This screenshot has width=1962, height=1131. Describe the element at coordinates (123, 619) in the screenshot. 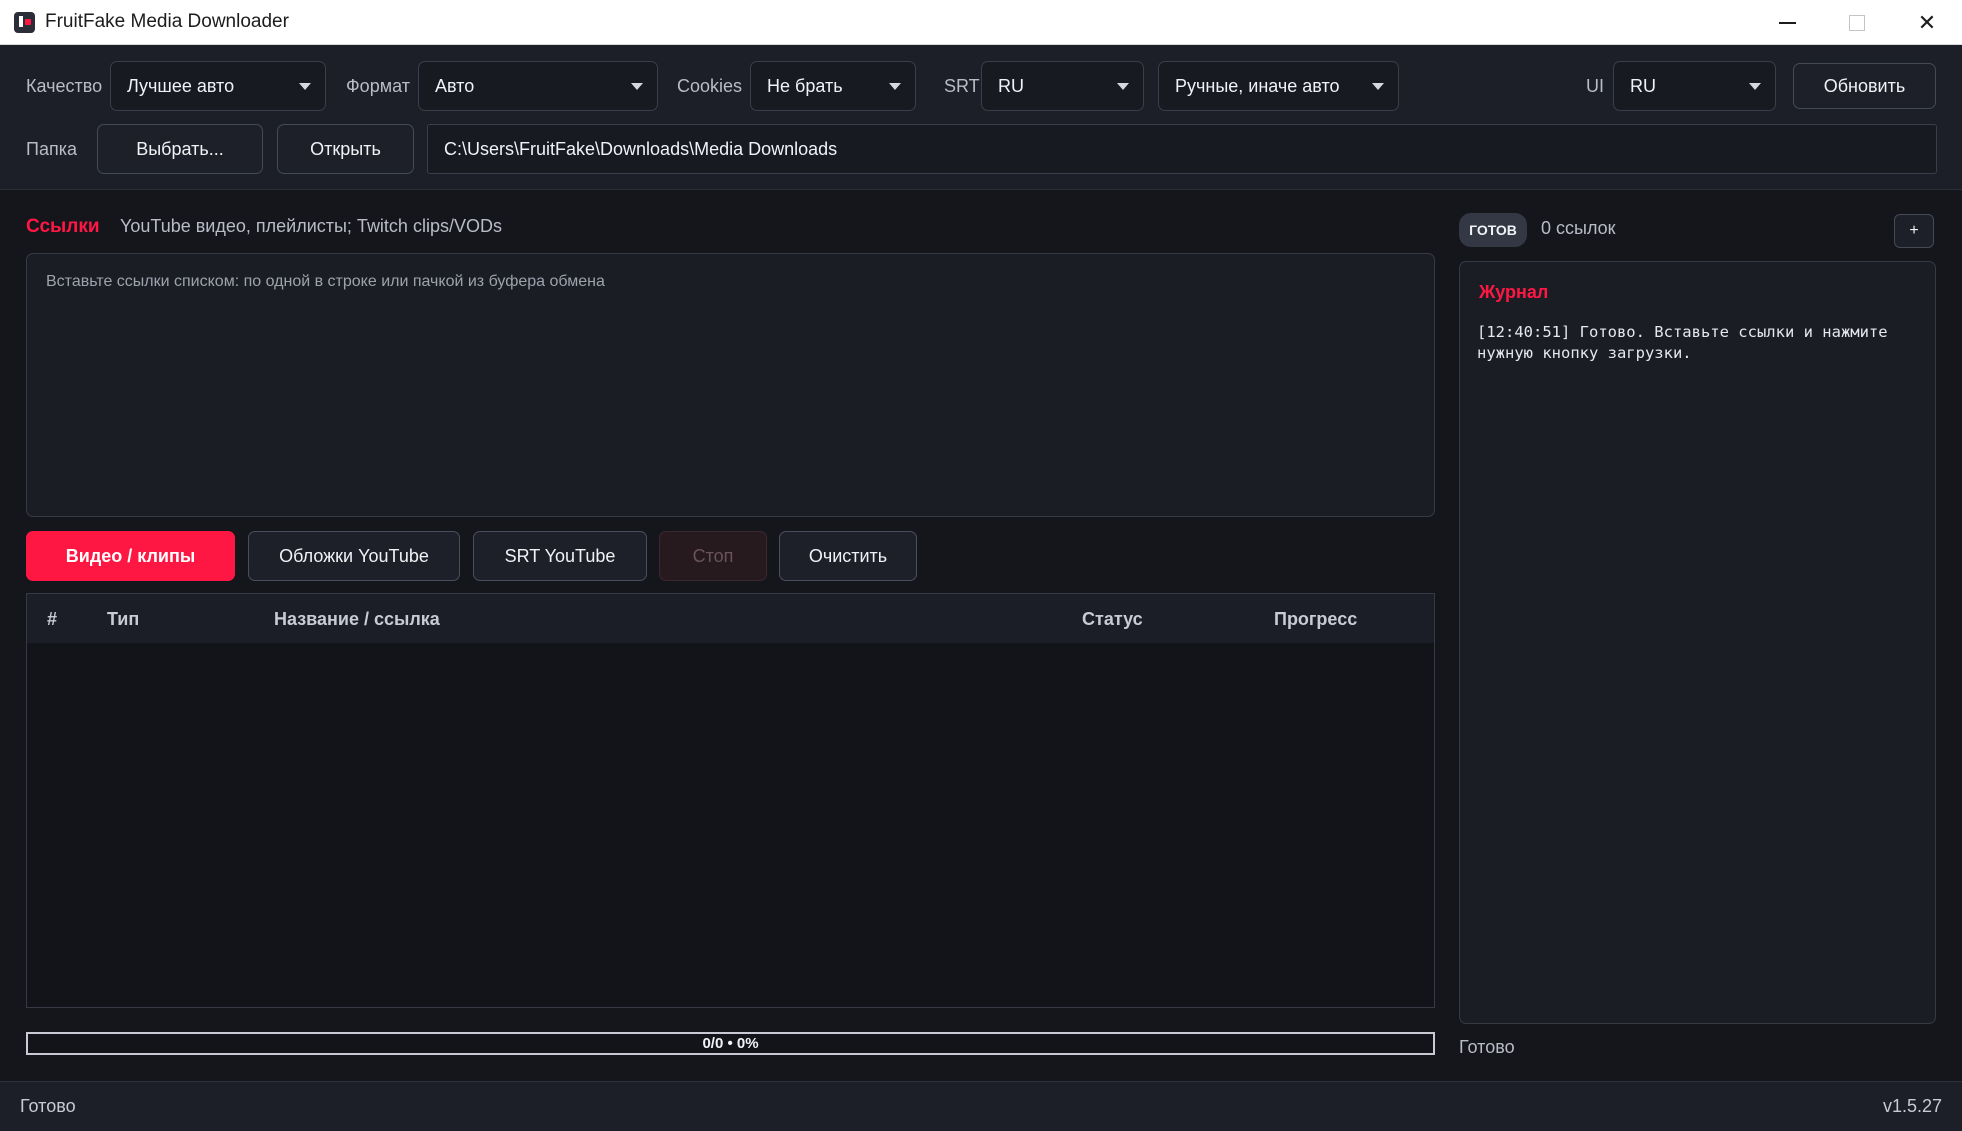

I see `column-type: Тип` at that location.